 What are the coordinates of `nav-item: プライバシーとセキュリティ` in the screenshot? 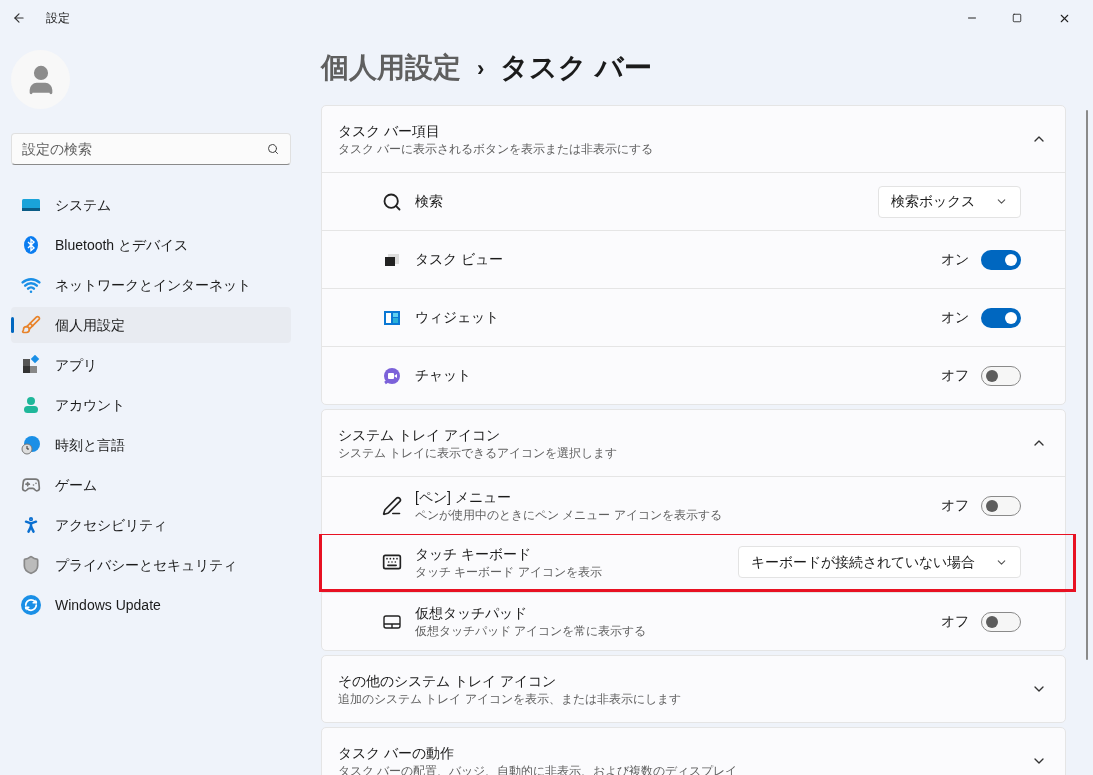 It's located at (151, 565).